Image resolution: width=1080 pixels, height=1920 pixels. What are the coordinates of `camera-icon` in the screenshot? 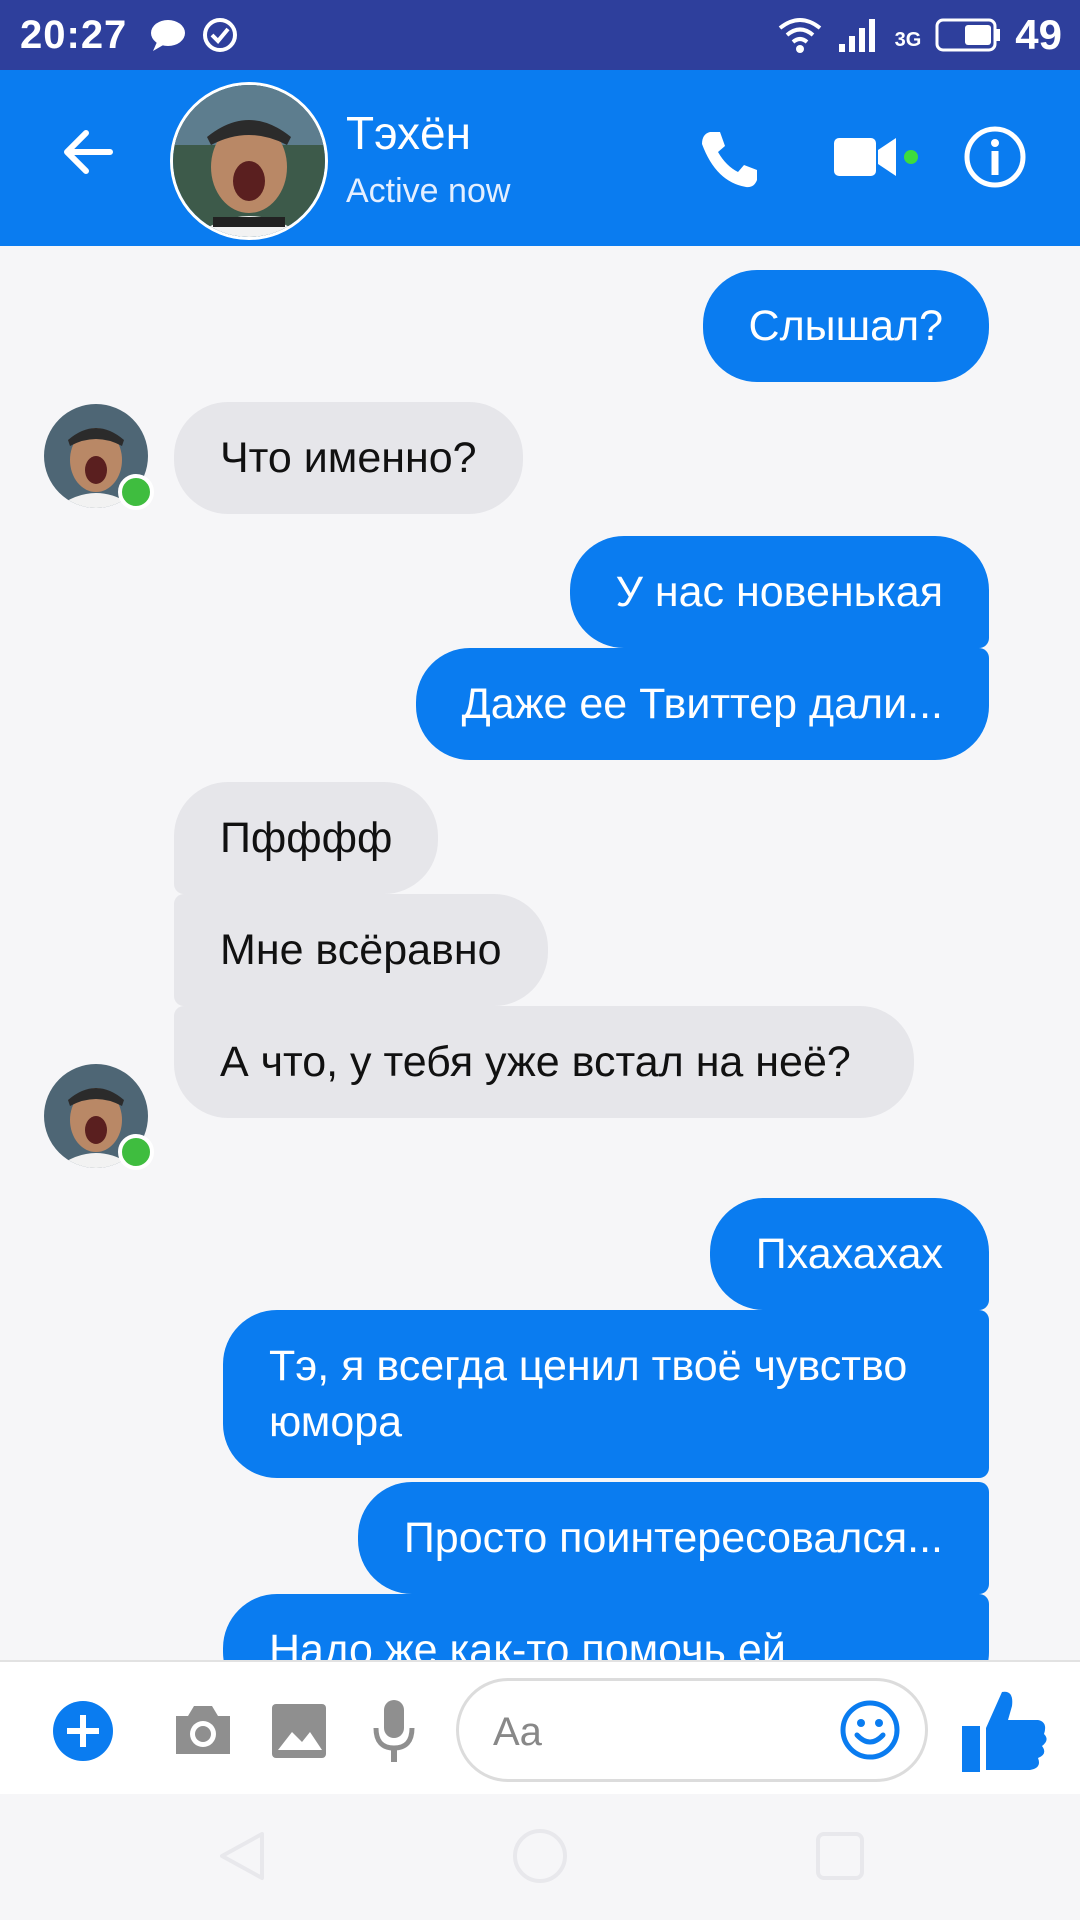 It's located at (203, 1730).